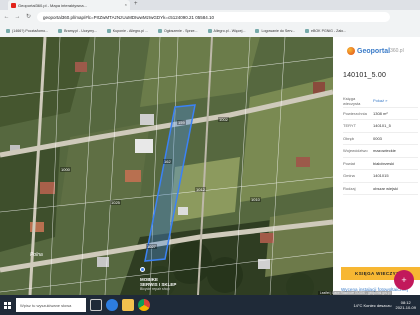 Image resolution: width=420 pixels, height=315 pixels. Describe the element at coordinates (385, 188) in the screenshot. I see `attribute-value: obszar wiejski` at that location.